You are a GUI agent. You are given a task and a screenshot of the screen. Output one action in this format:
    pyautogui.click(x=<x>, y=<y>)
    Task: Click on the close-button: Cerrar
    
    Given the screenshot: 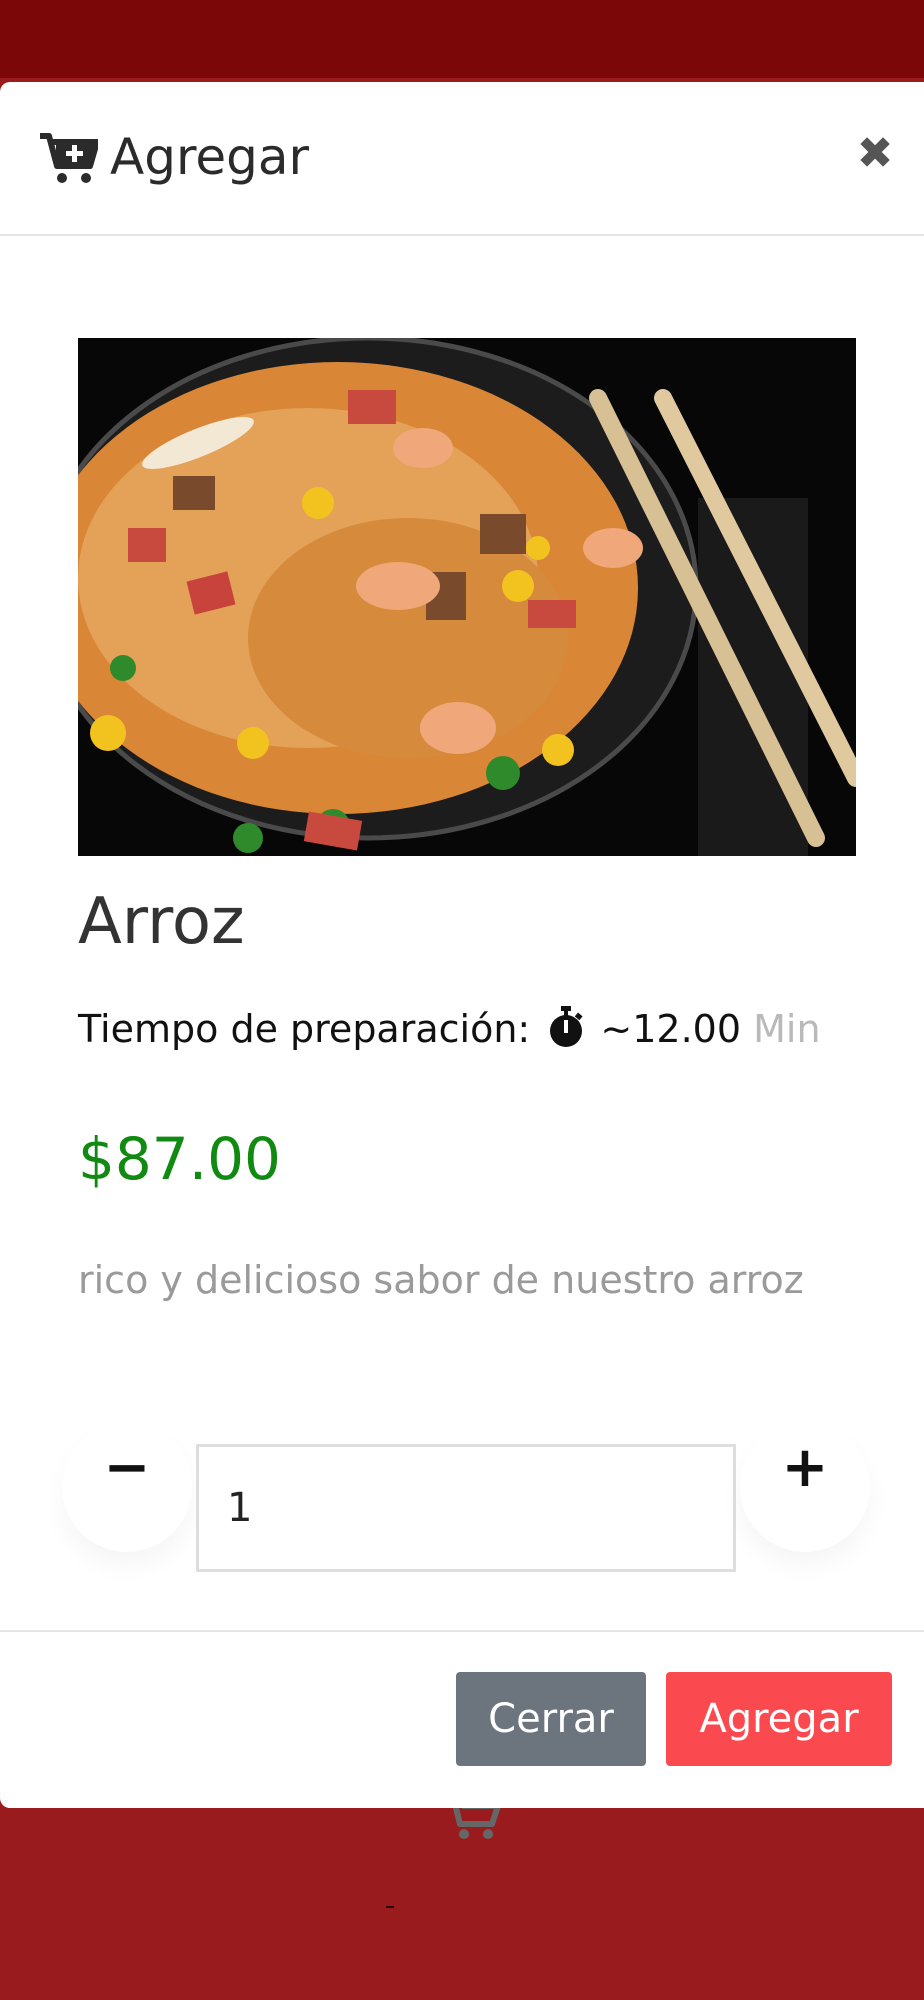 What is the action you would take?
    pyautogui.click(x=551, y=1719)
    